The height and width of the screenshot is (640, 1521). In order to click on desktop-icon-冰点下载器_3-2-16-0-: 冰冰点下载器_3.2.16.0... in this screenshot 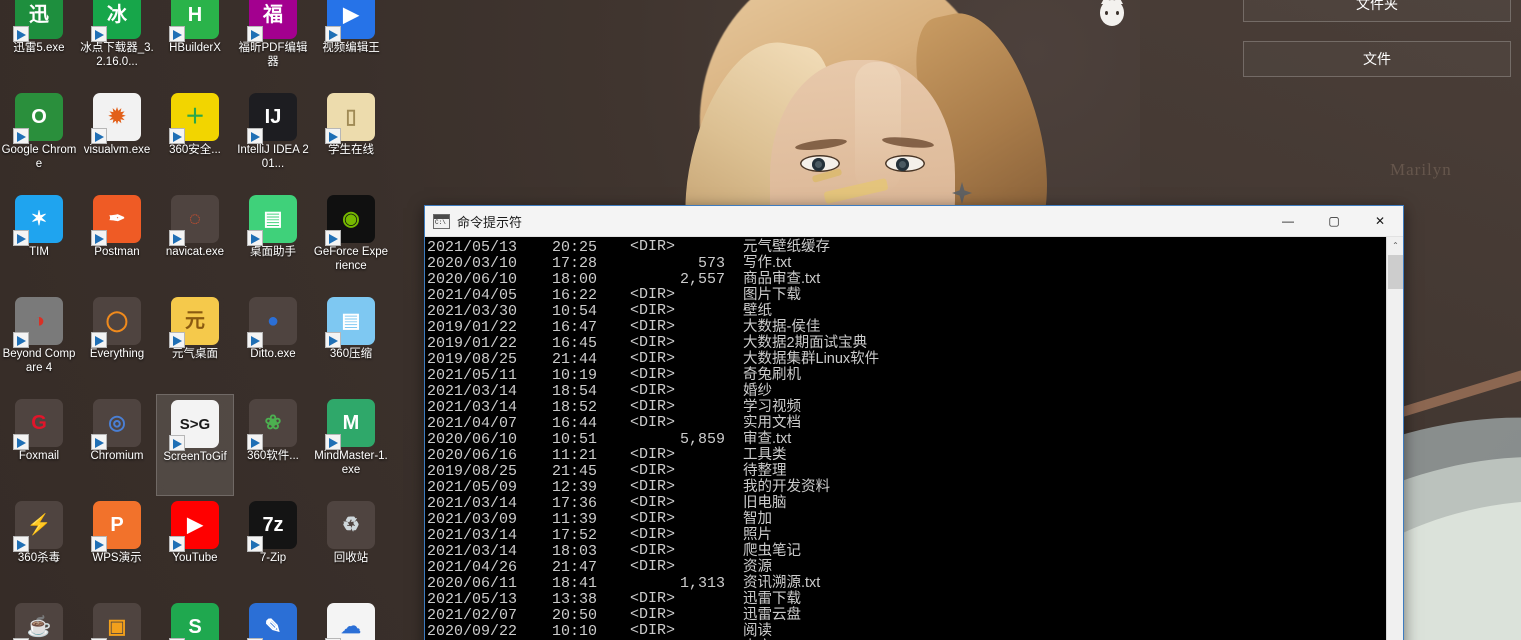, I will do `click(117, 44)`.